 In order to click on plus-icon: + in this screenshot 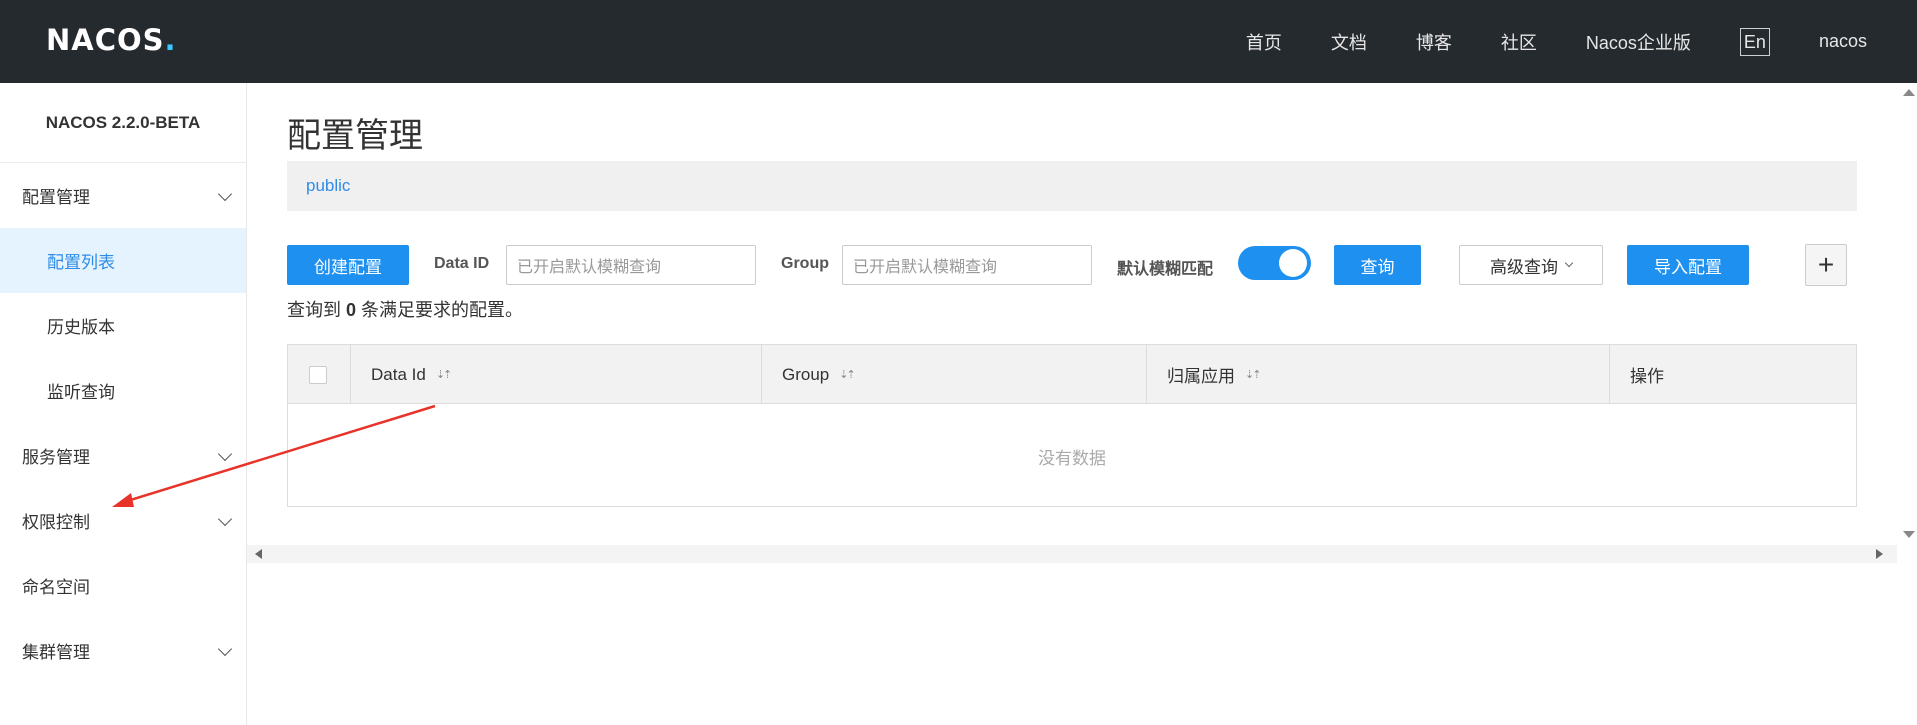, I will do `click(1826, 265)`.